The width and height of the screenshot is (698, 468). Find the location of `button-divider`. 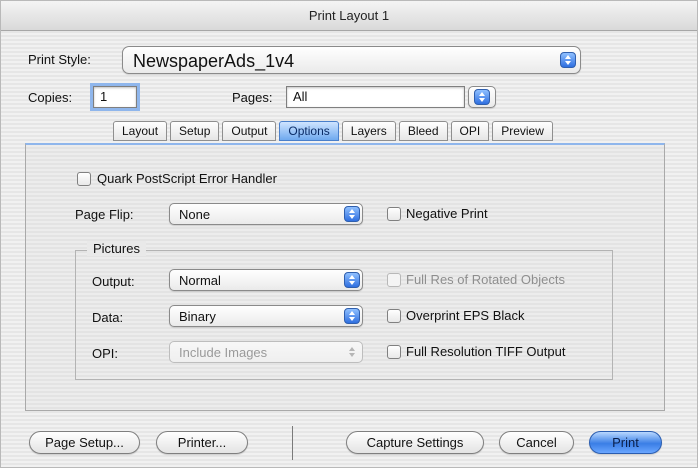

button-divider is located at coordinates (292, 443).